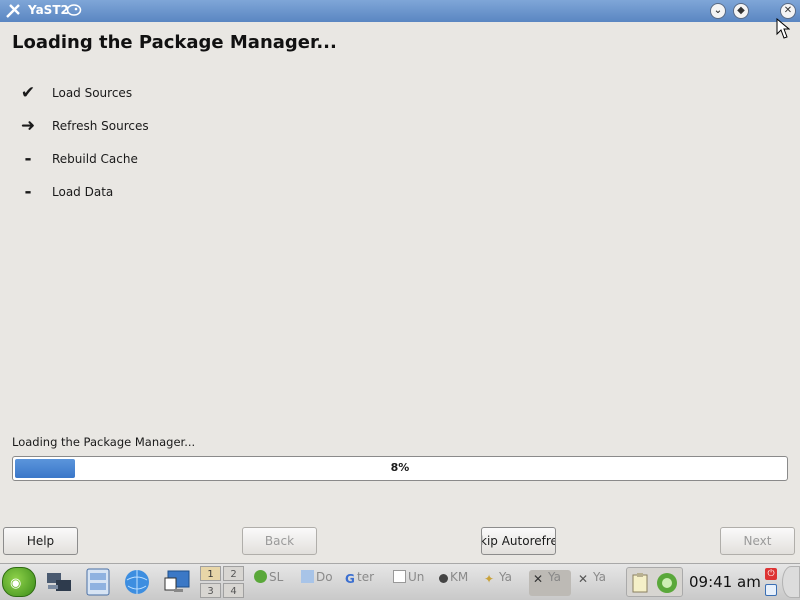 This screenshot has width=800, height=600. I want to click on show-desktop-icon, so click(177, 582).